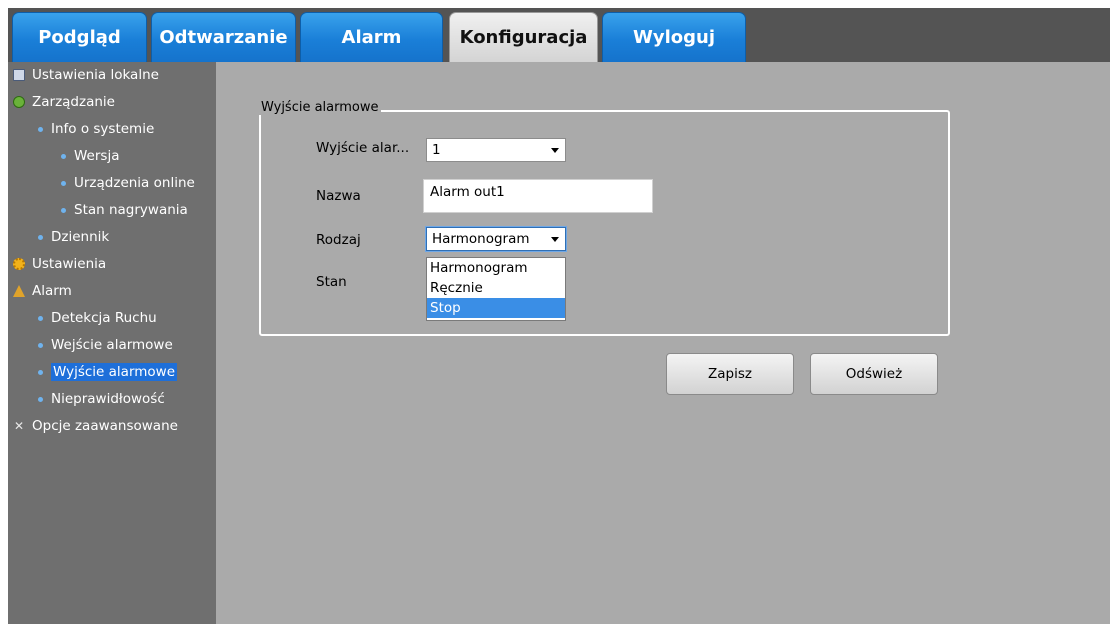 This screenshot has width=1110, height=624. I want to click on save-button: Zapisz, so click(730, 374).